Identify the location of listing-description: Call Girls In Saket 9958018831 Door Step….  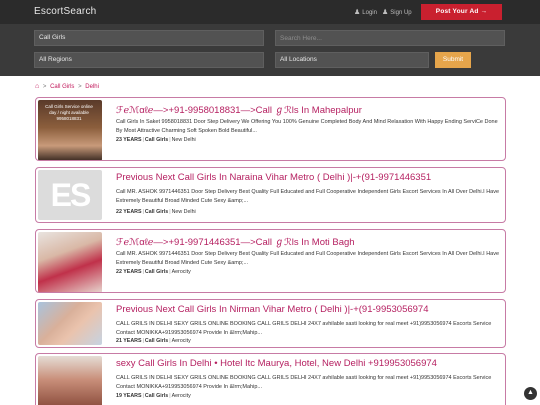
(307, 126).